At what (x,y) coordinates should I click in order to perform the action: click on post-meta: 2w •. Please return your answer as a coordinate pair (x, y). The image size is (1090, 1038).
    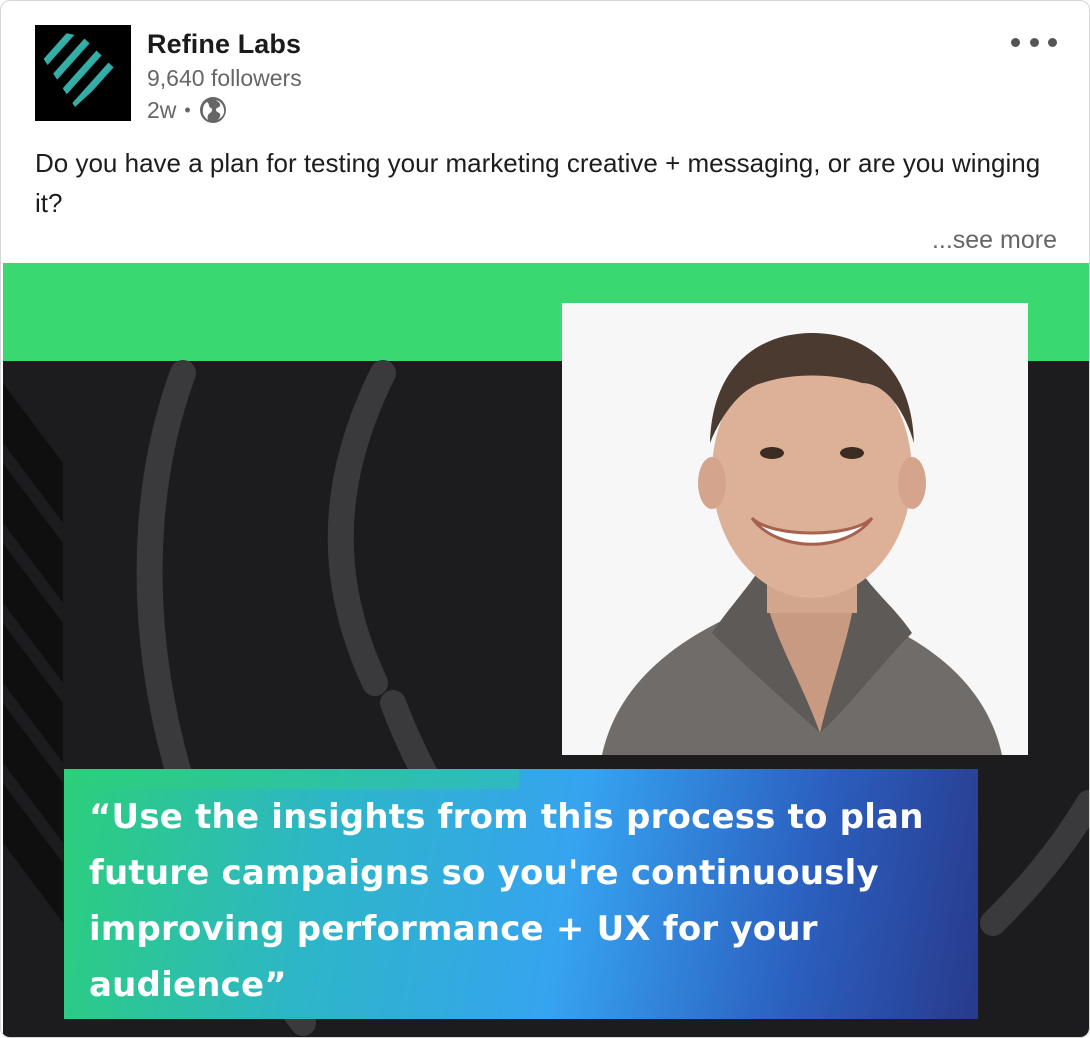
    Looking at the image, I should click on (187, 110).